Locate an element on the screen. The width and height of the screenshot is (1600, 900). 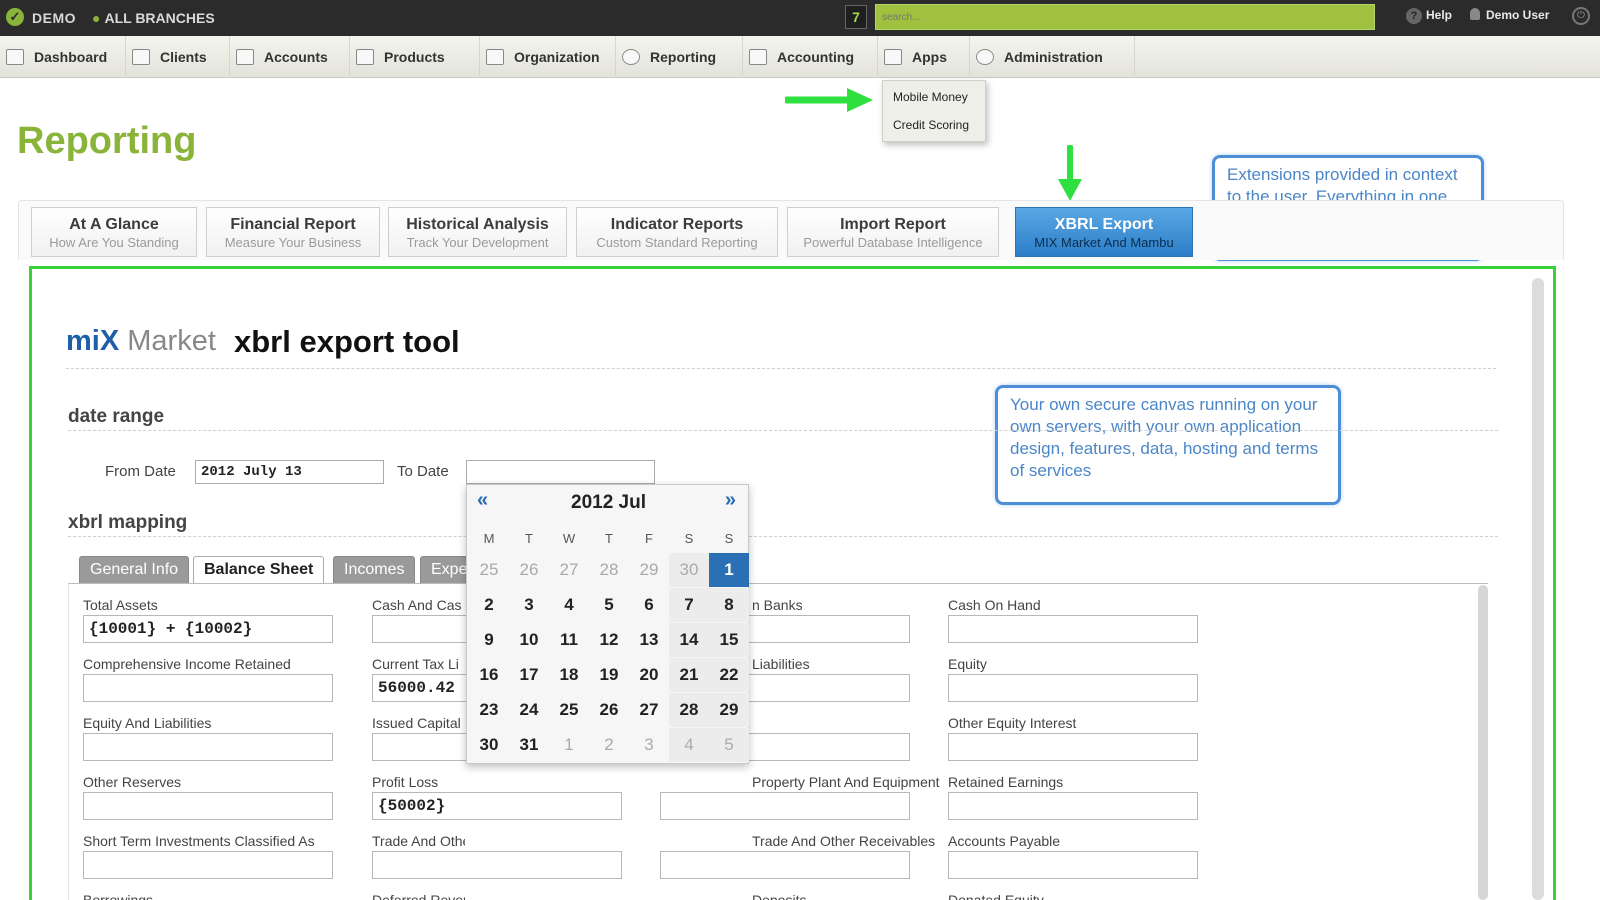
frame-scrollbar is located at coordinates (1538, 589).